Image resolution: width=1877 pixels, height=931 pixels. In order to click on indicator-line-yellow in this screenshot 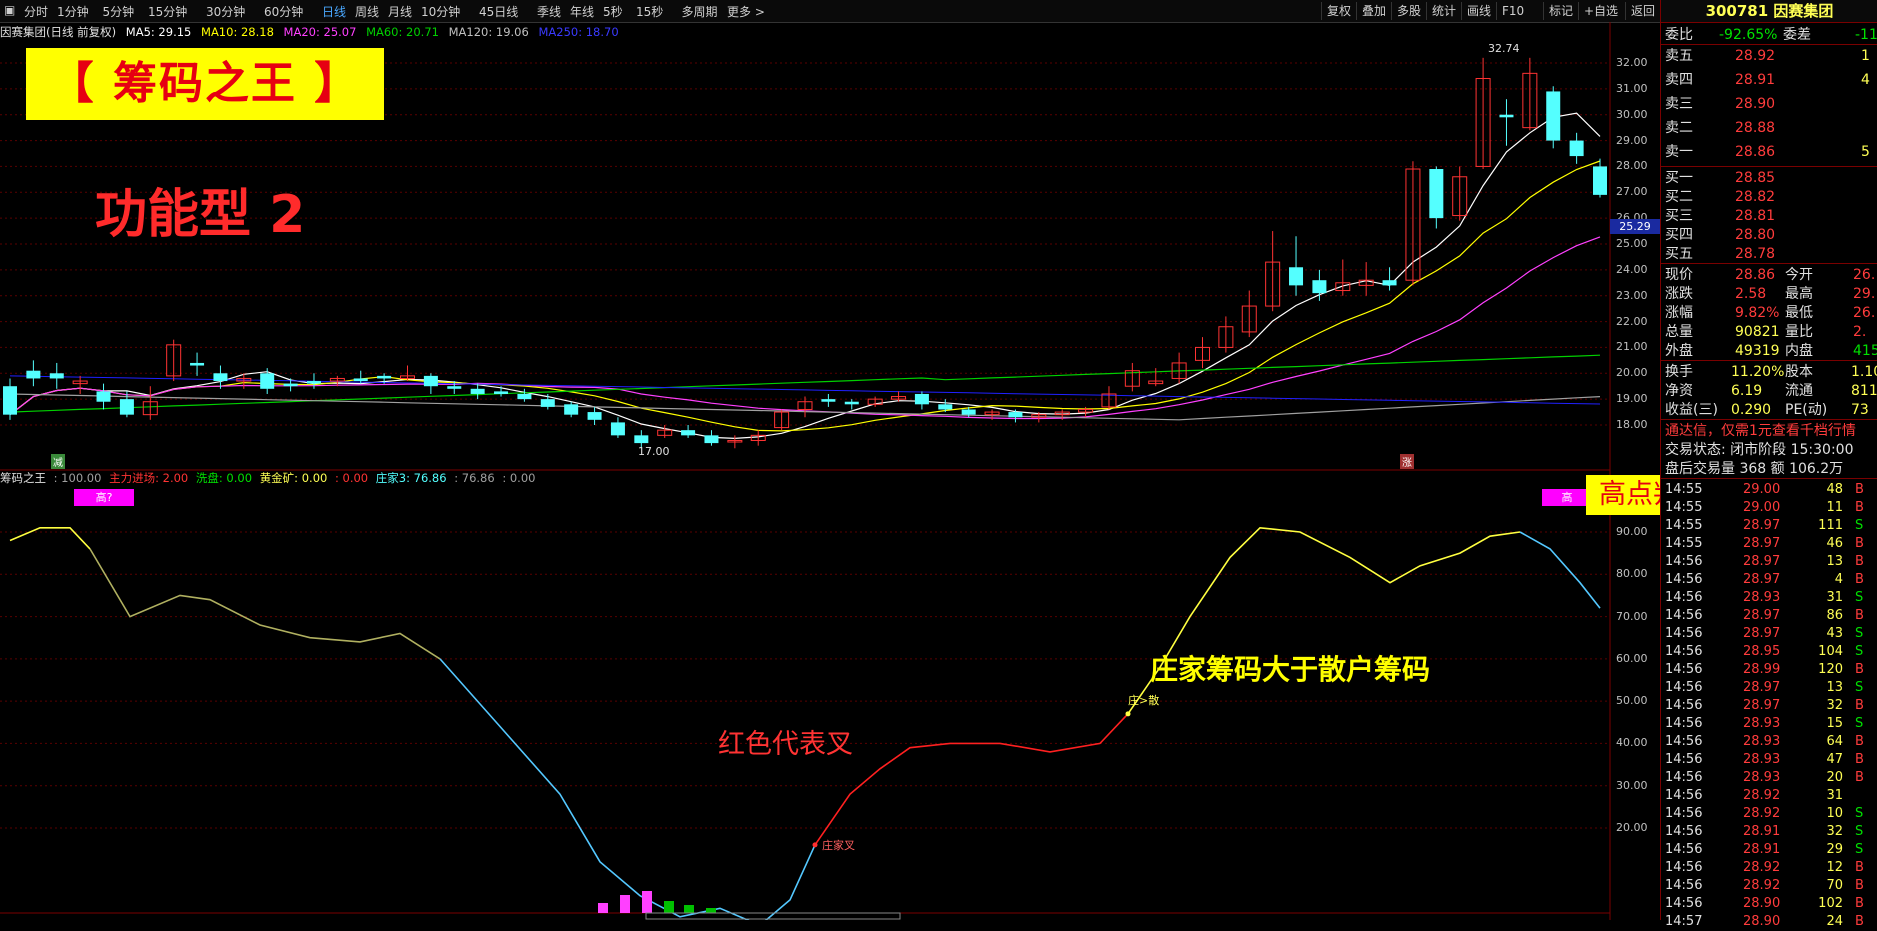, I will do `click(50, 538)`.